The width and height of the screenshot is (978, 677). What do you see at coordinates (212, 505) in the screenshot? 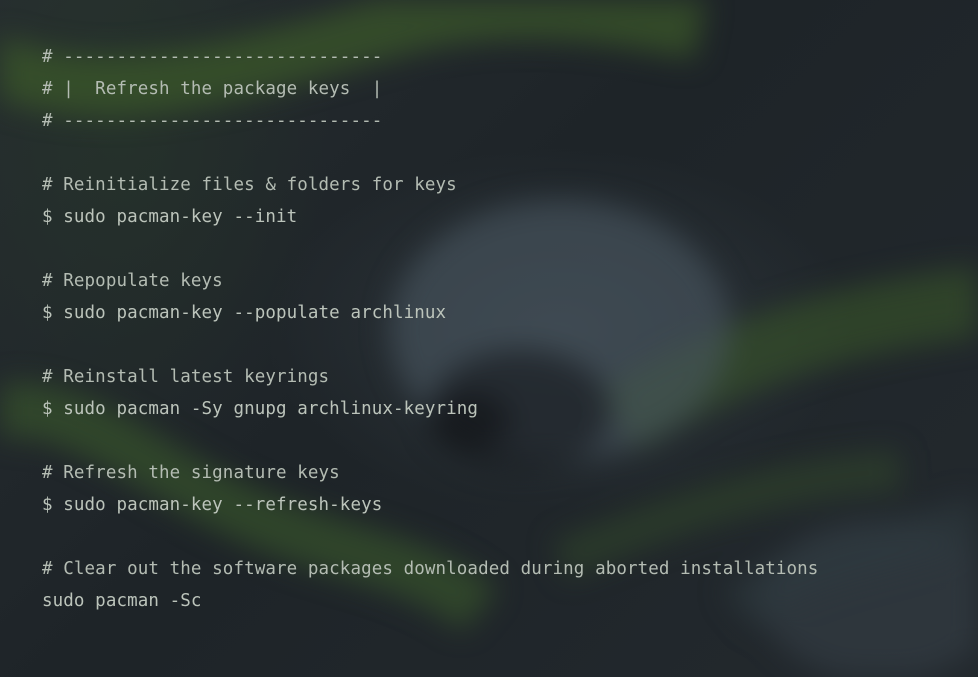
I see `command-line: $ sudo pacman-key --refresh-keys` at bounding box center [212, 505].